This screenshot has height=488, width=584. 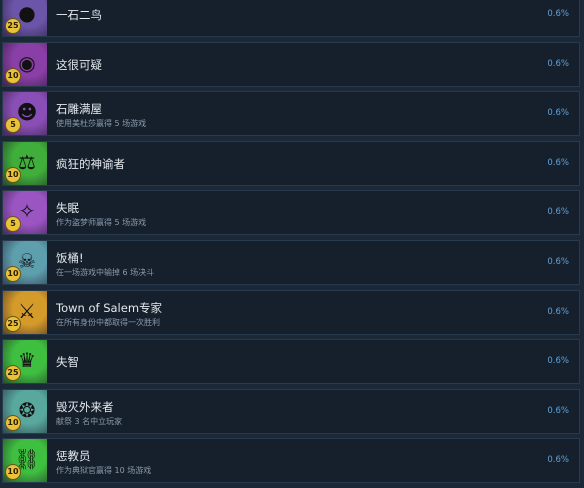 I want to click on medusa-icon: ☻ 5, so click(x=25, y=114).